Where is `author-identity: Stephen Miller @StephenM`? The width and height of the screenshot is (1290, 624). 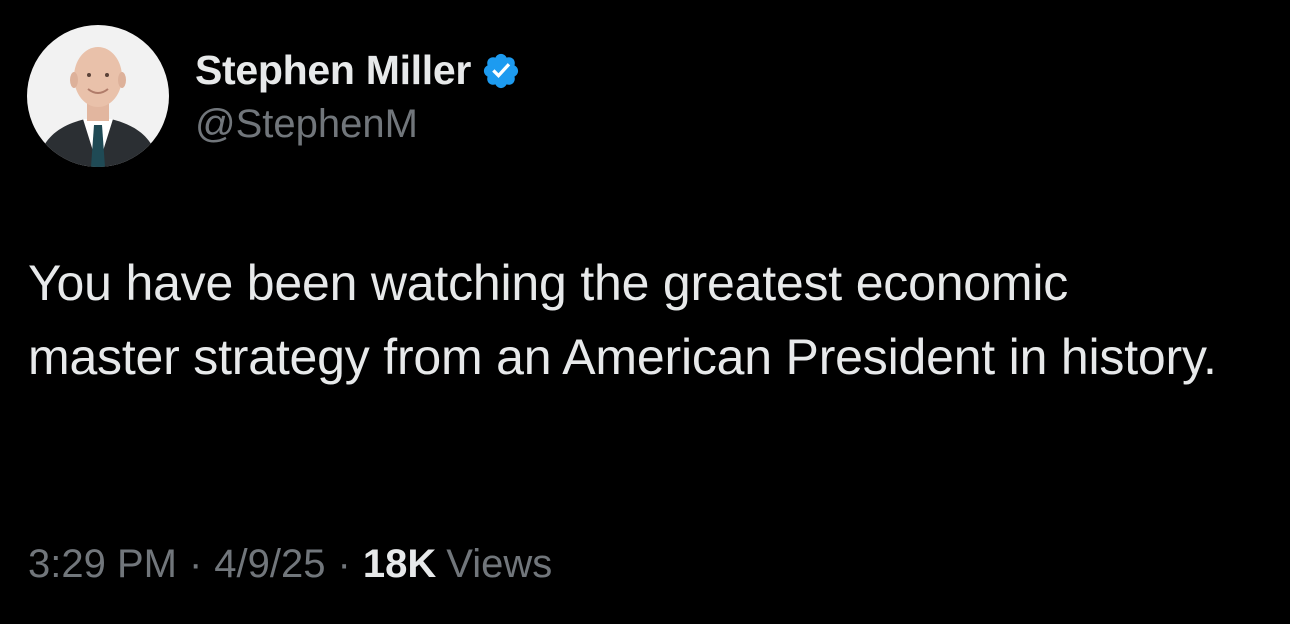 author-identity: Stephen Miller @StephenM is located at coordinates (358, 96).